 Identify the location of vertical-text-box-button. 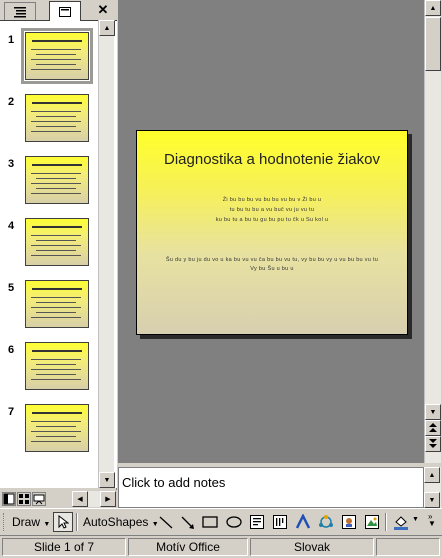
(280, 522).